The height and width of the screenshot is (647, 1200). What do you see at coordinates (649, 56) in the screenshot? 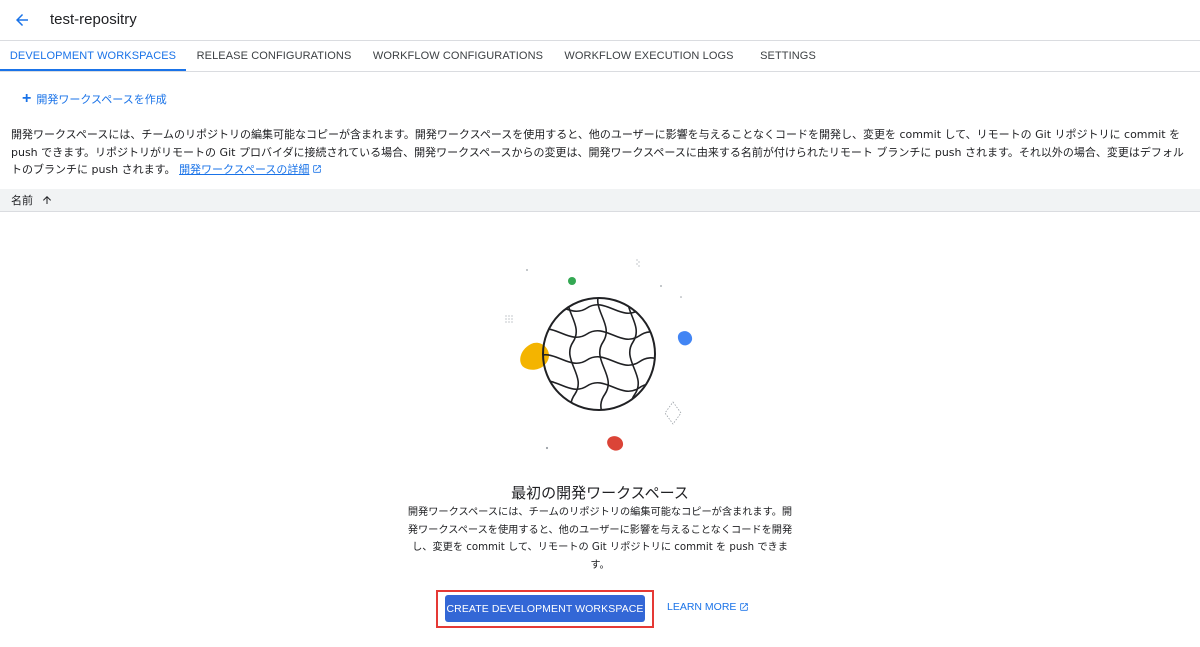
I see `tab-workflow-execution-logs: WORKFLOW EXECUTION LOGS` at bounding box center [649, 56].